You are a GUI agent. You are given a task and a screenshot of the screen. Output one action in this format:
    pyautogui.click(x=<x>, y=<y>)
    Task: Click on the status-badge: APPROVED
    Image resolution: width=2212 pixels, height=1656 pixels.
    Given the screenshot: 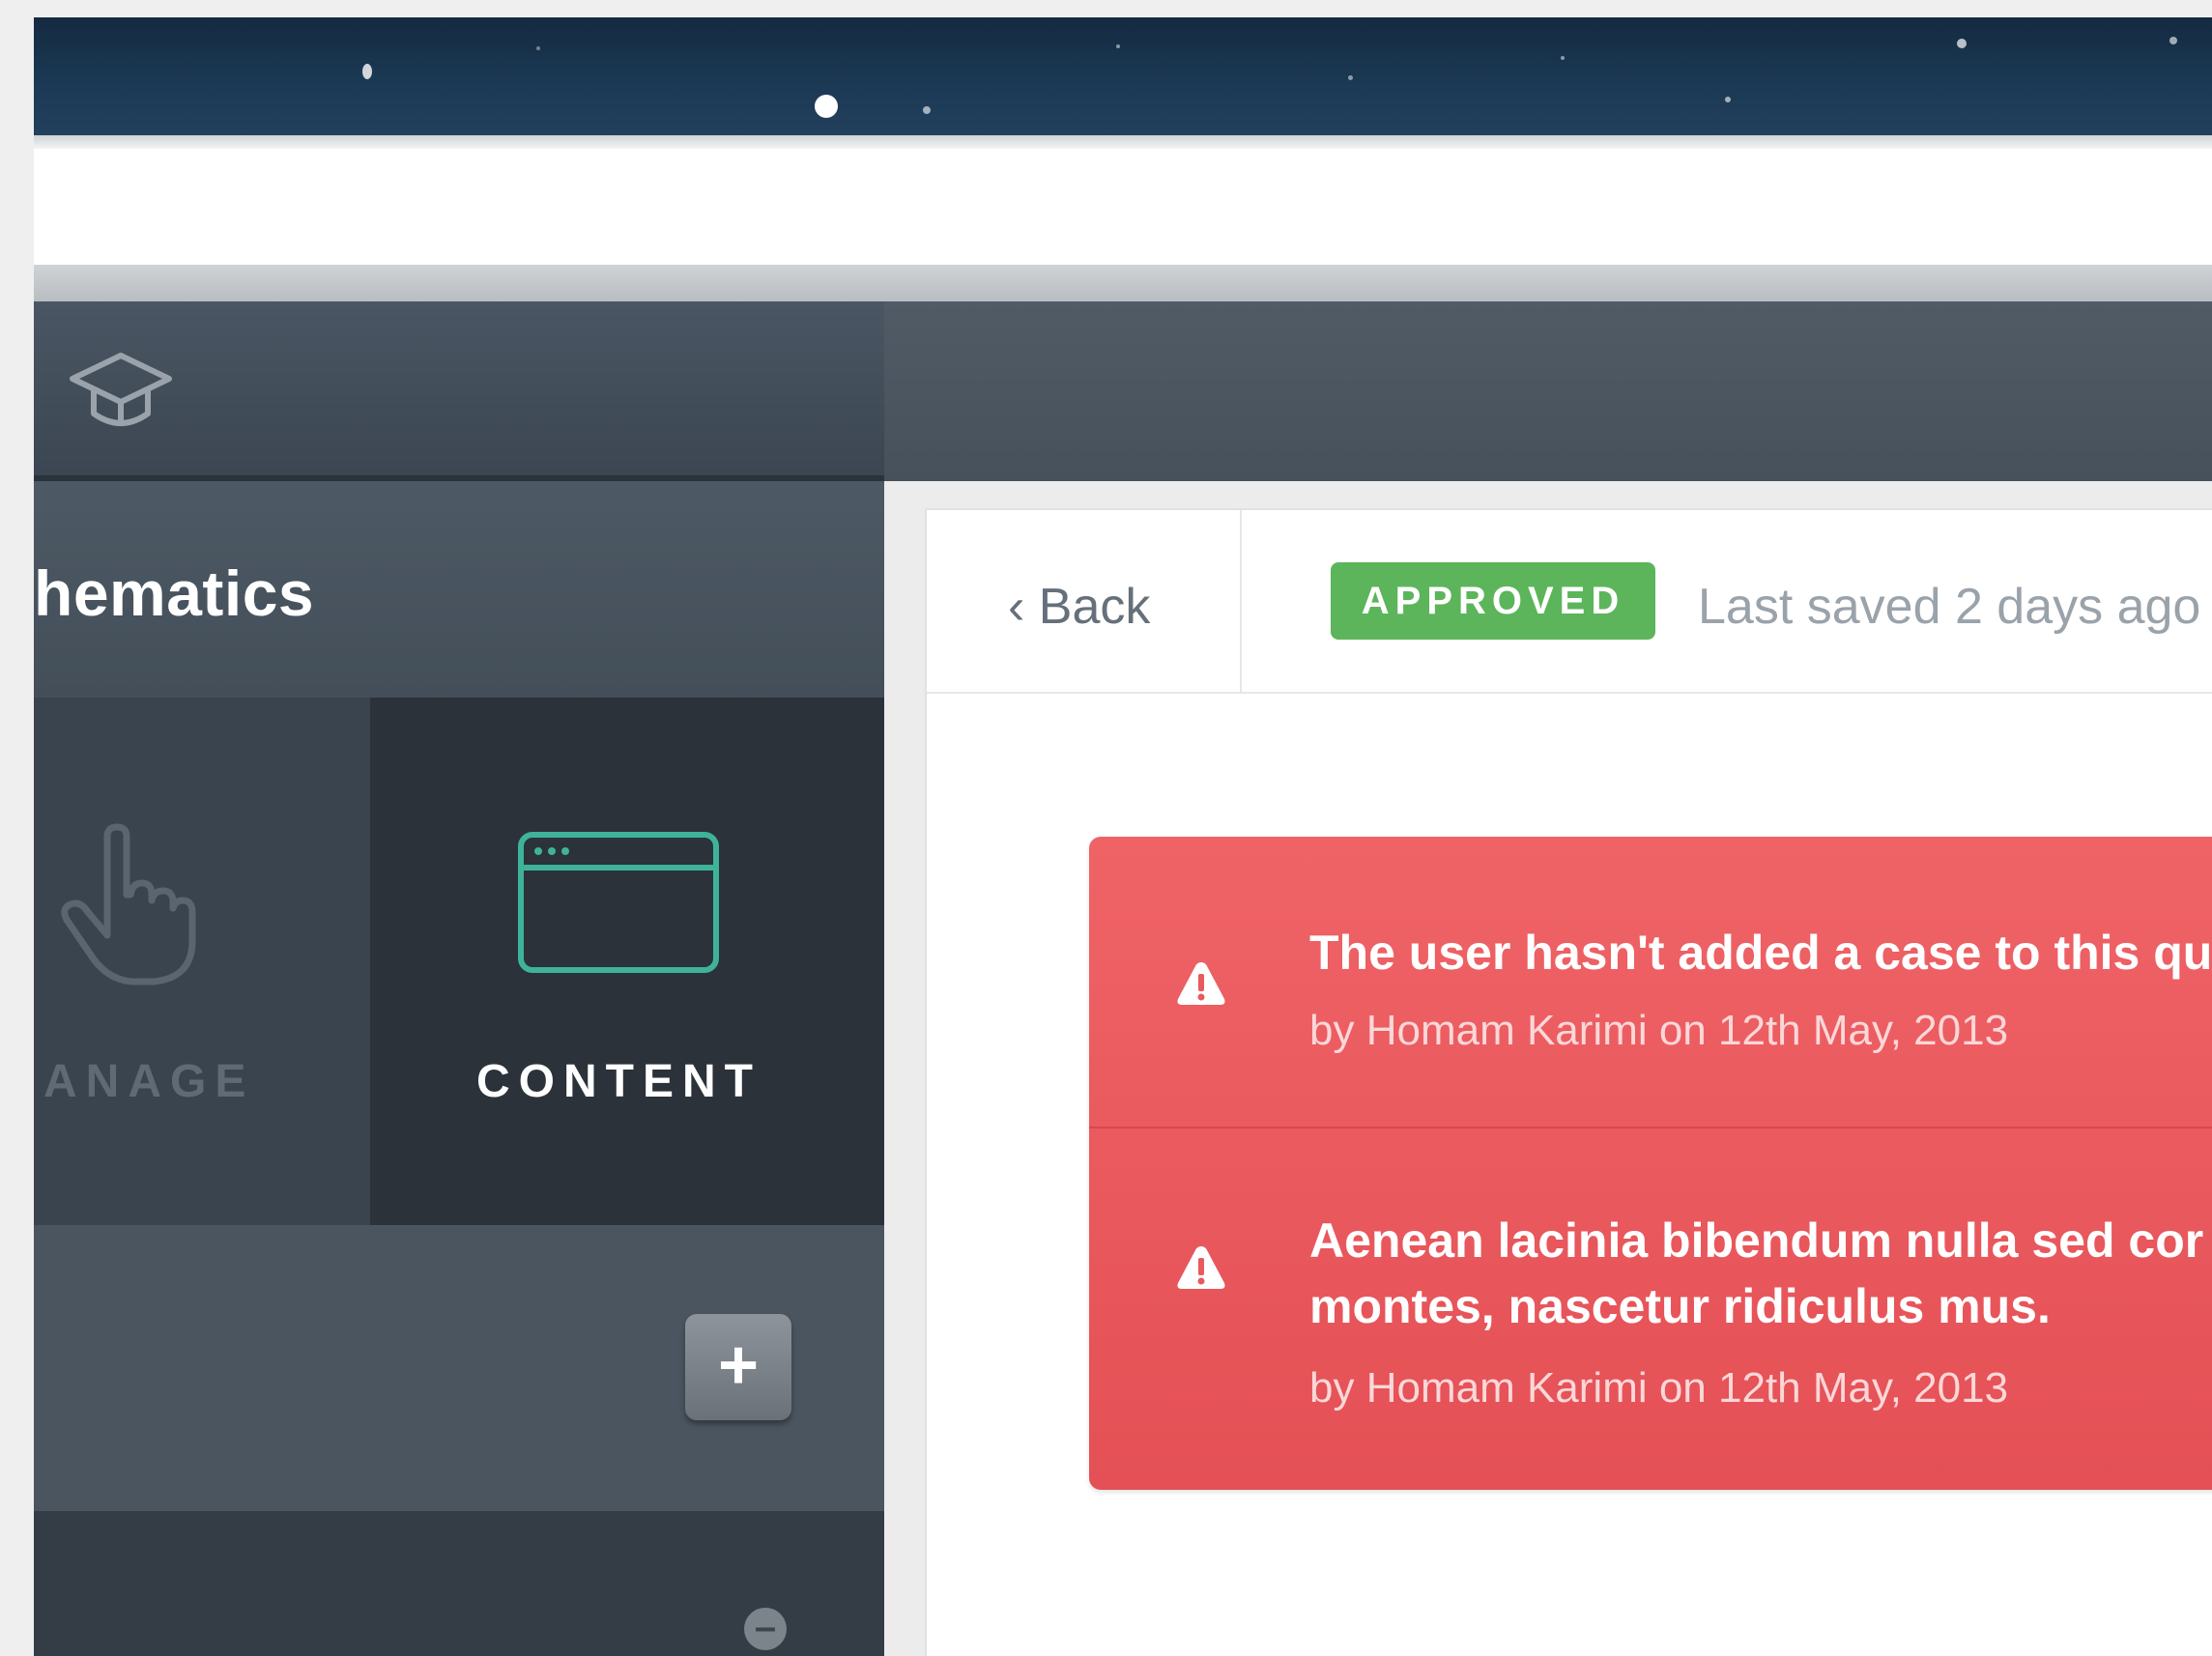 What is the action you would take?
    pyautogui.click(x=1493, y=601)
    